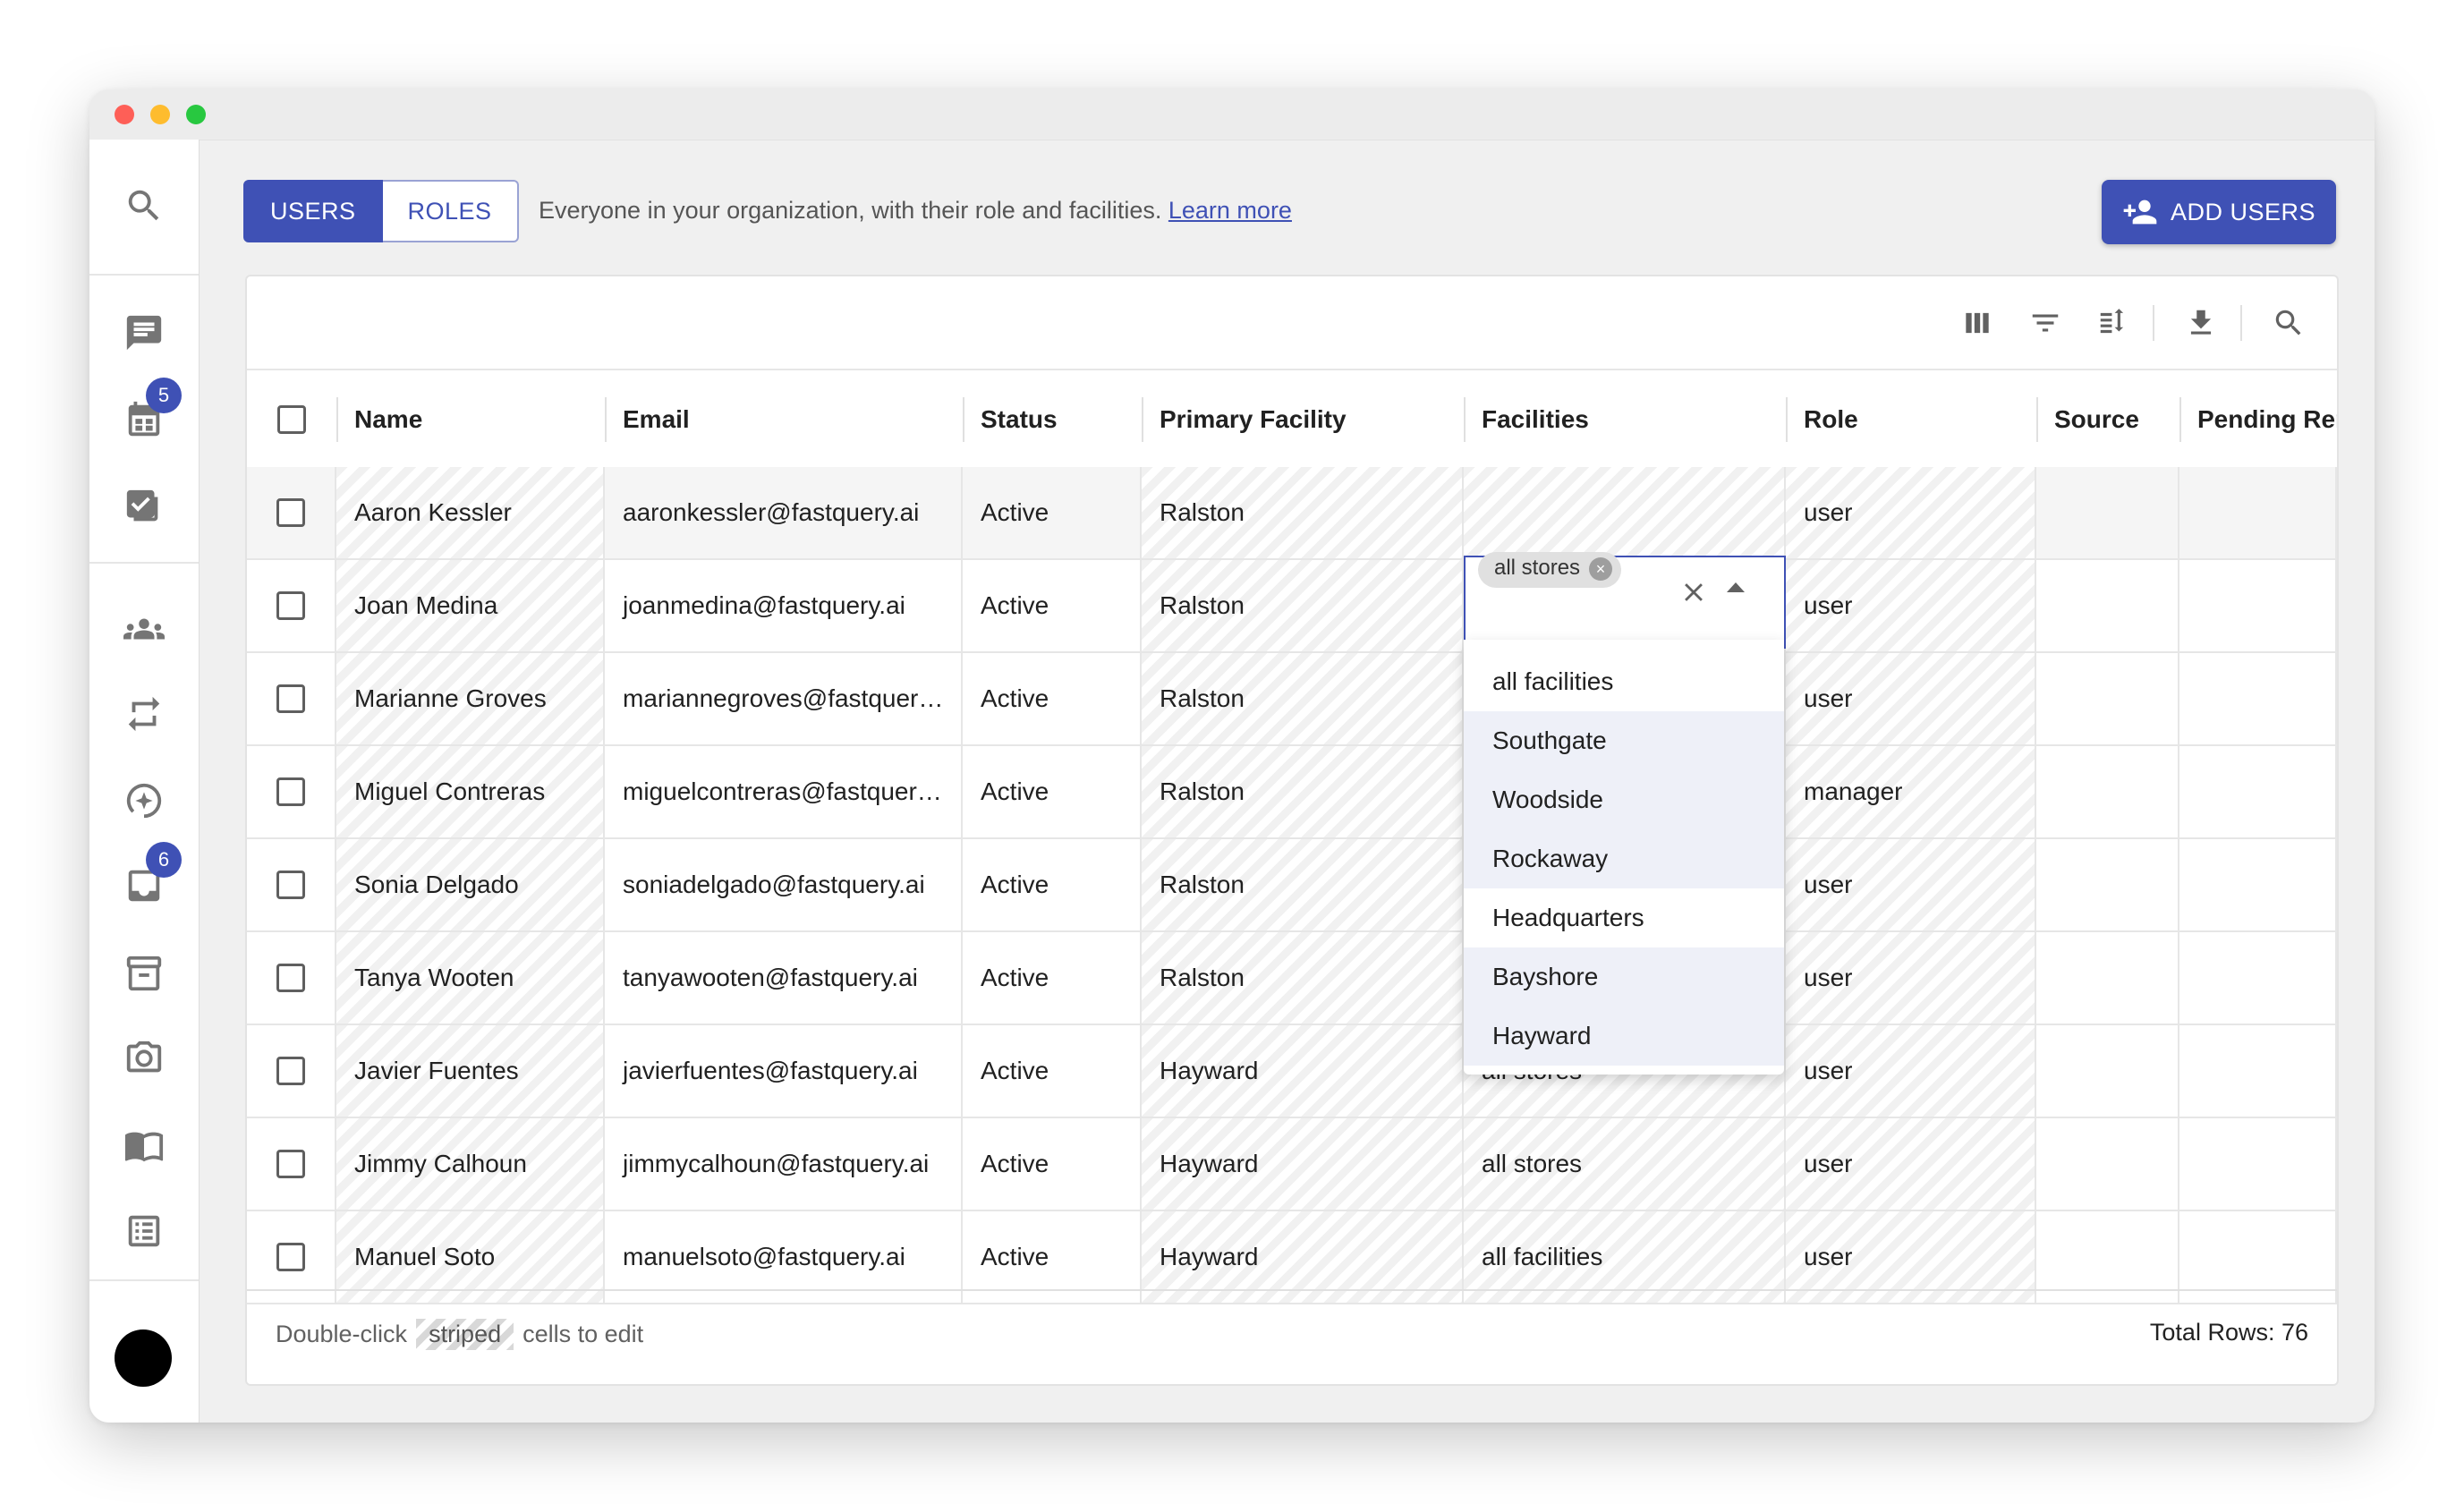  What do you see at coordinates (471, 978) in the screenshot?
I see `cell-name: Tanya Wooten` at bounding box center [471, 978].